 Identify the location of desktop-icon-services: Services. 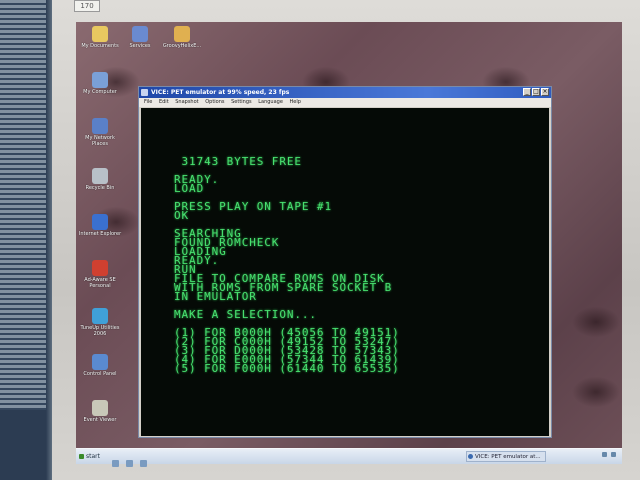
(140, 37).